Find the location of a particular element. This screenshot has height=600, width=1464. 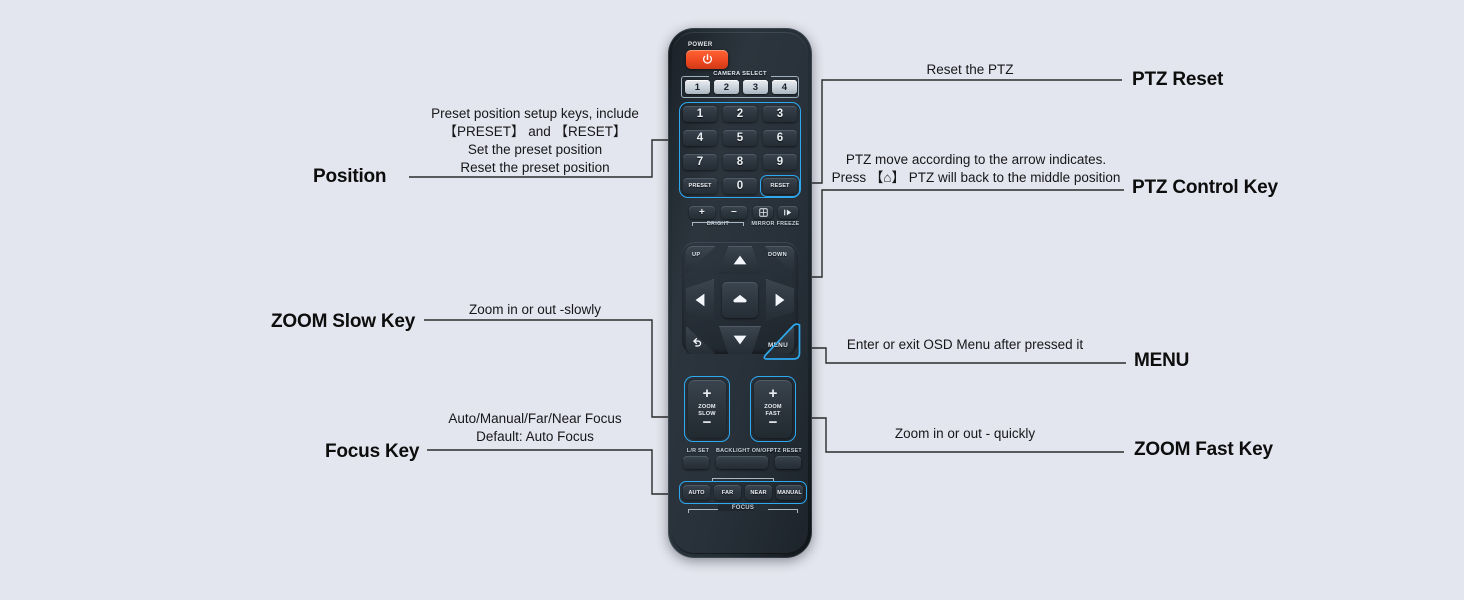

keypad-button-6: 6 is located at coordinates (780, 138).